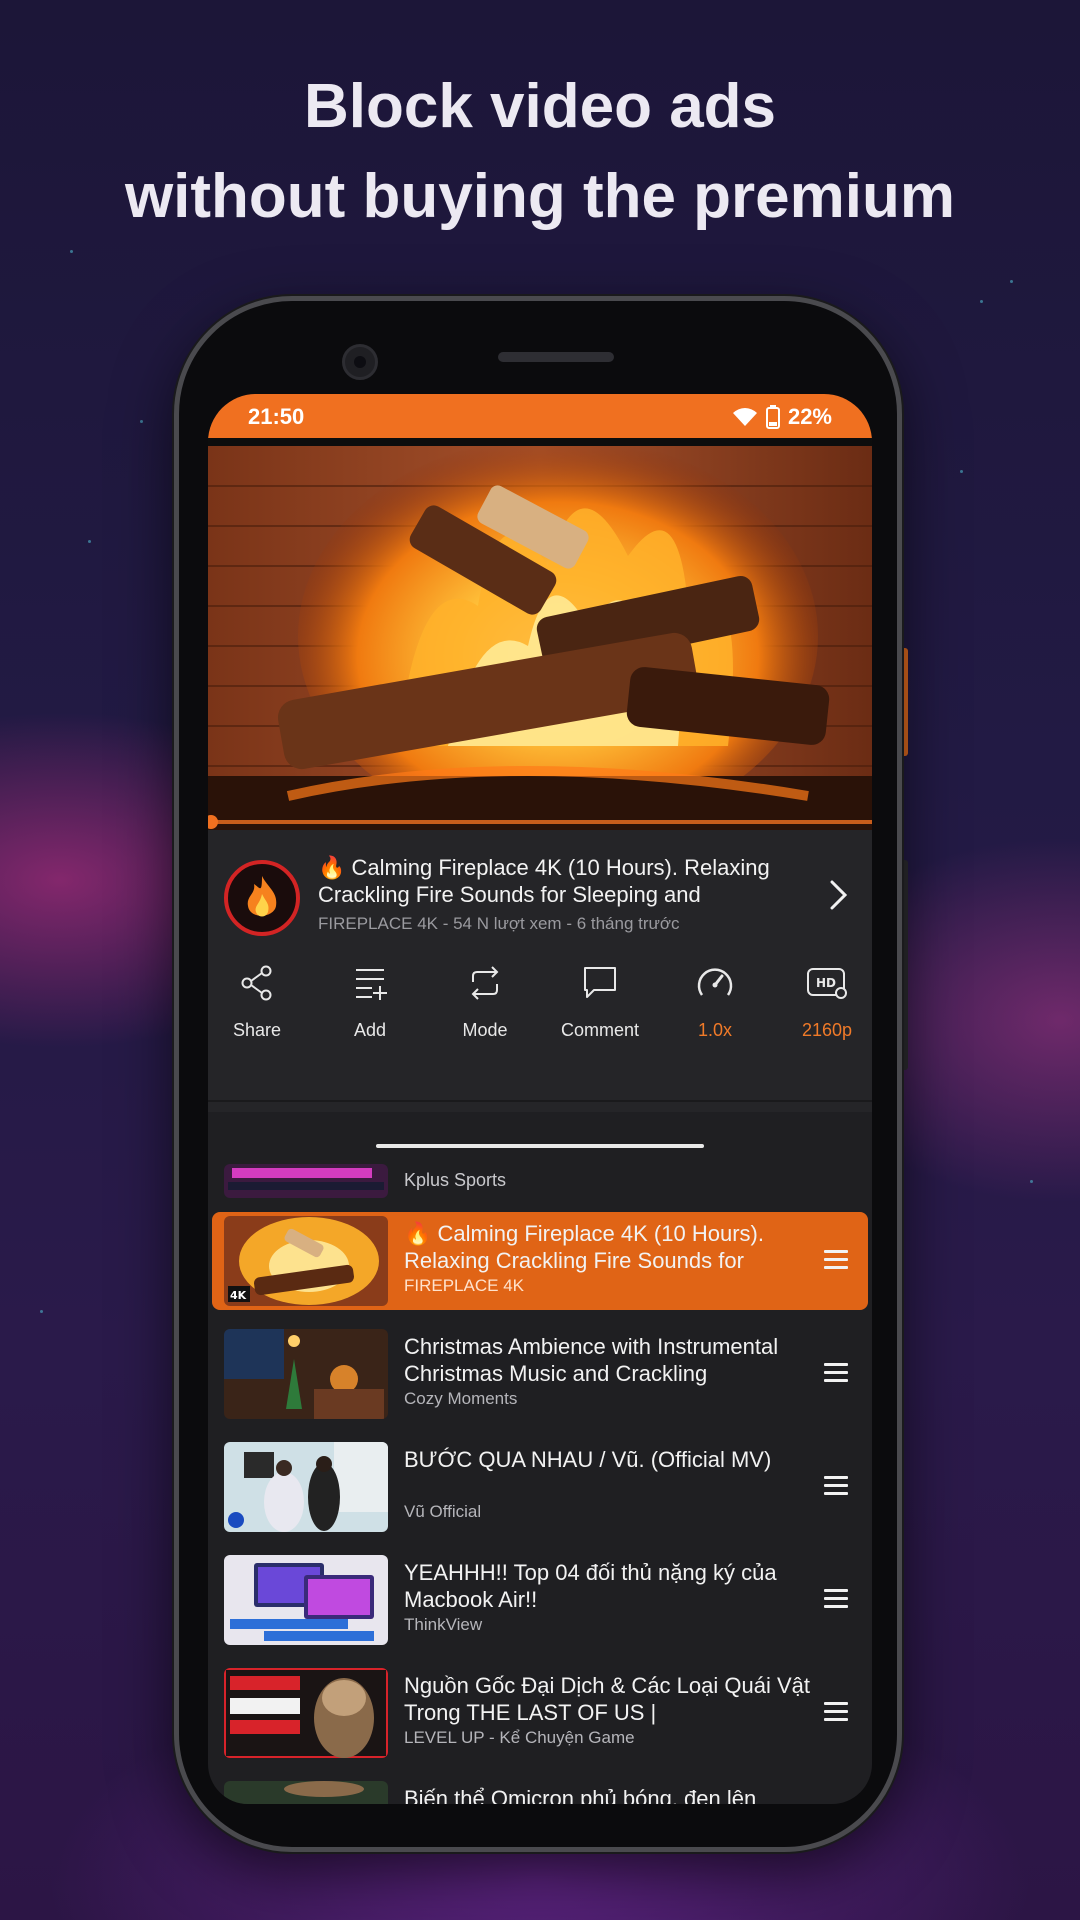  Describe the element at coordinates (455, 1180) in the screenshot. I see `queue-item-channel: Kplus Sports` at that location.